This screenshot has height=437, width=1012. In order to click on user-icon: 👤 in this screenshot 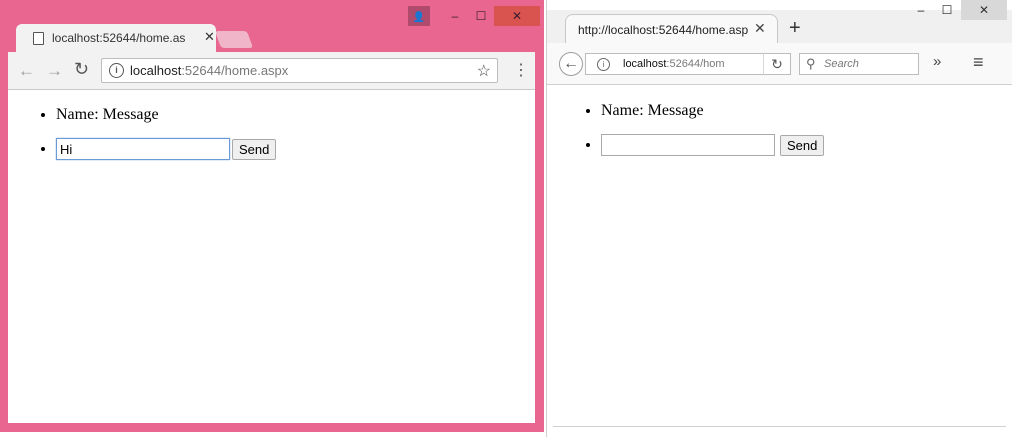, I will do `click(419, 17)`.